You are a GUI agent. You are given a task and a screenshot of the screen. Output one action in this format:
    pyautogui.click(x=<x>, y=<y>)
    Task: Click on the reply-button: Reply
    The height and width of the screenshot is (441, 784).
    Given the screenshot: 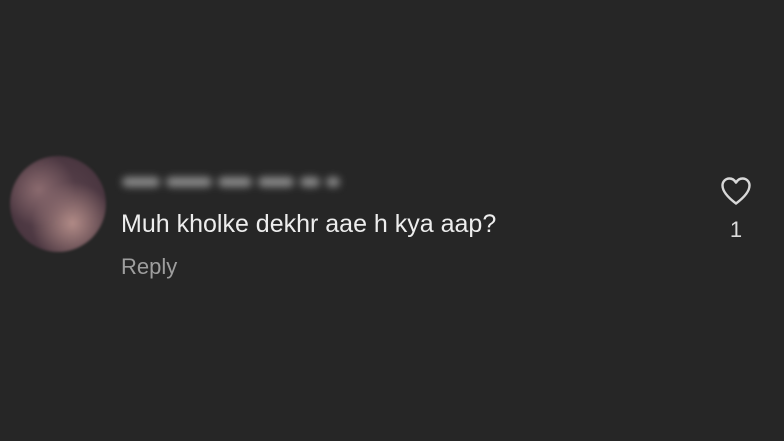 What is the action you would take?
    pyautogui.click(x=149, y=267)
    